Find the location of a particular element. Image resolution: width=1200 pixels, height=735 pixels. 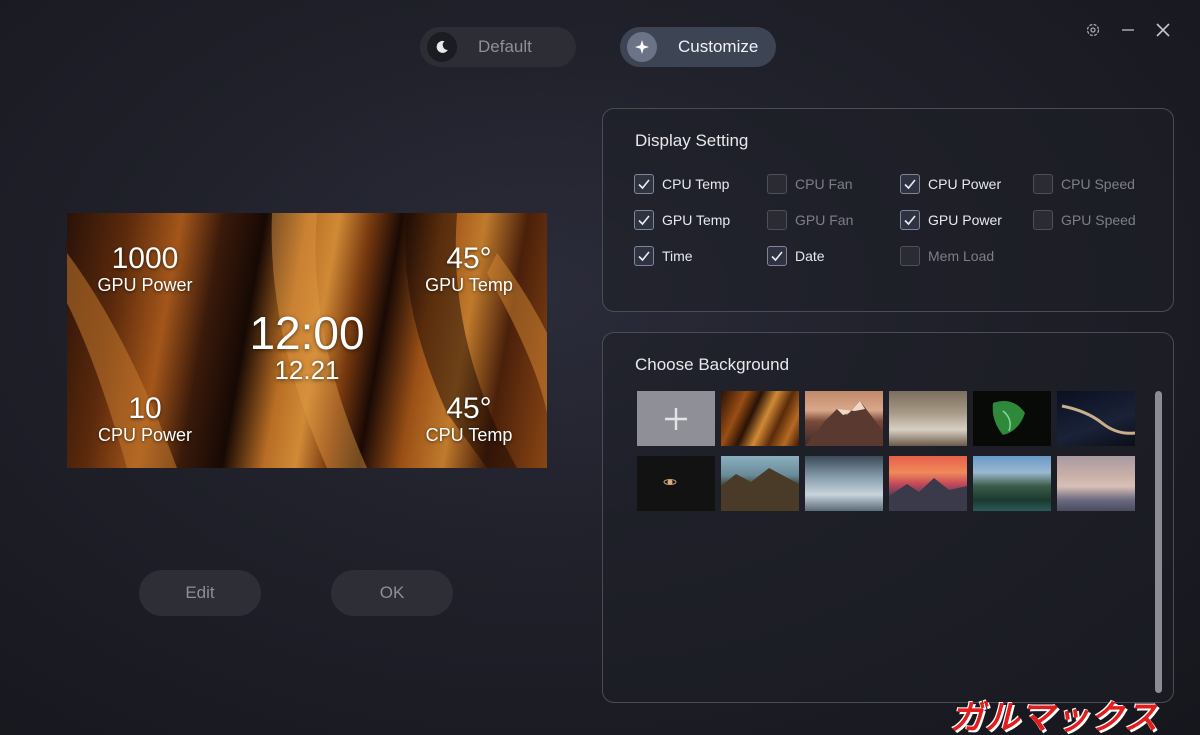

checkbox-gpu-fan: GPU Fan is located at coordinates (810, 220).